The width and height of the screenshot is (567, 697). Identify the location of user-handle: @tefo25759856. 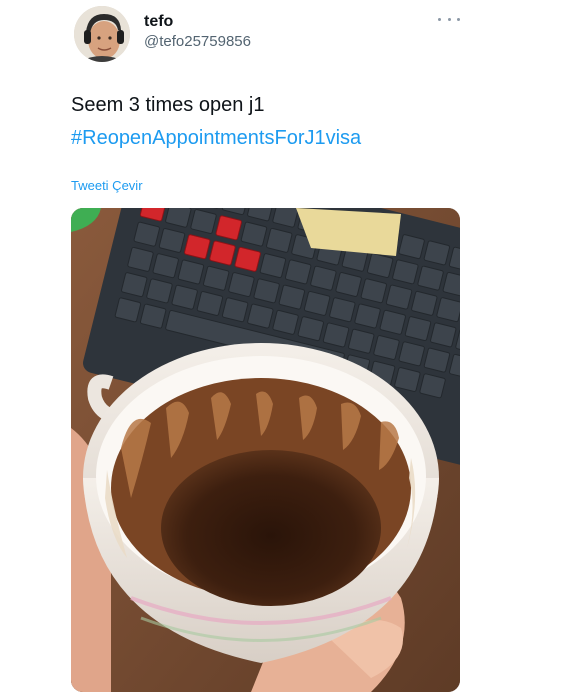
(197, 42).